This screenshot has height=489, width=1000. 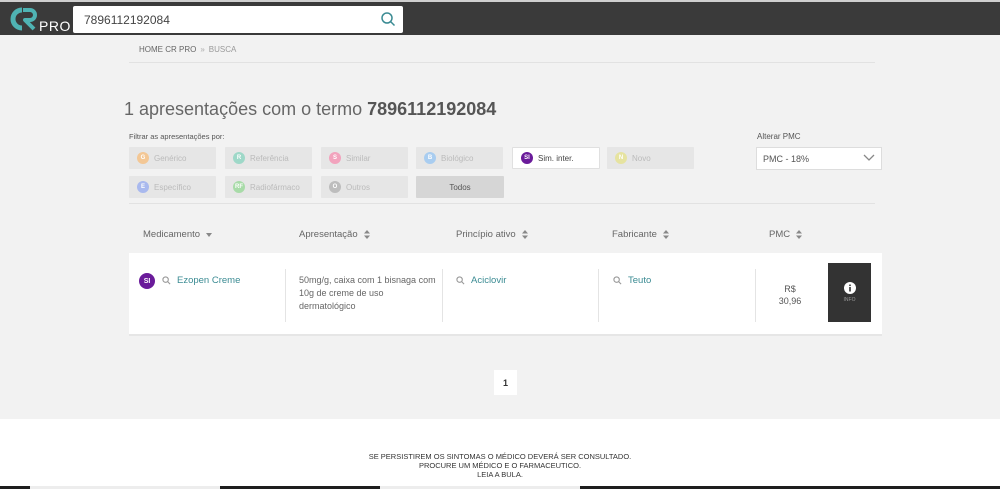 I want to click on cr-pro-logo: PRO, so click(x=39, y=21).